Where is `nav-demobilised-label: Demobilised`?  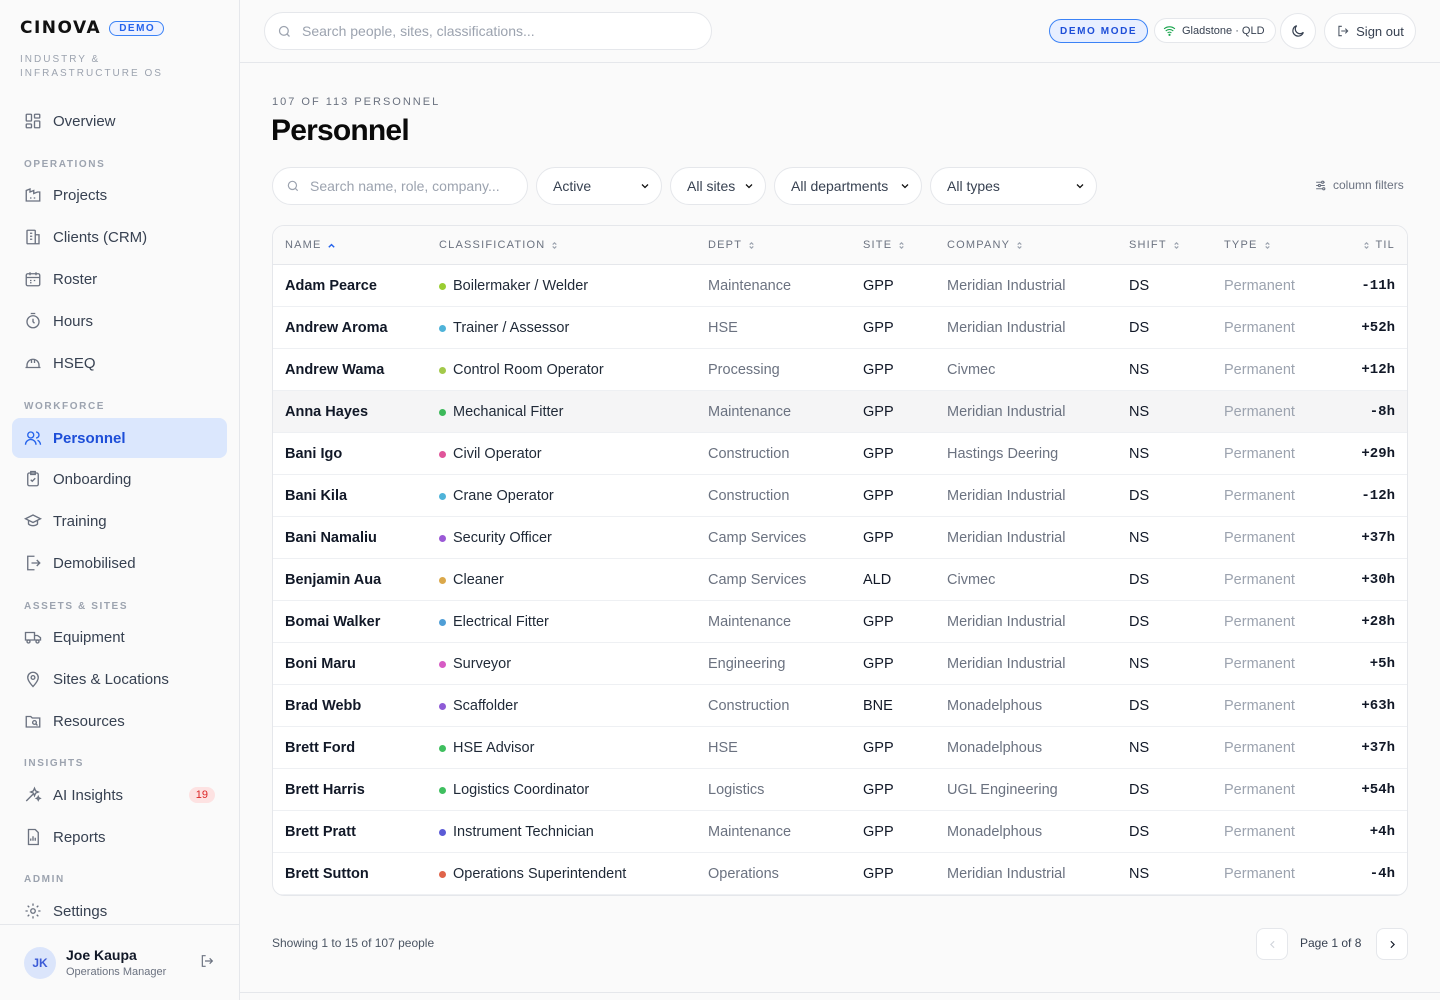 nav-demobilised-label: Demobilised is located at coordinates (94, 563).